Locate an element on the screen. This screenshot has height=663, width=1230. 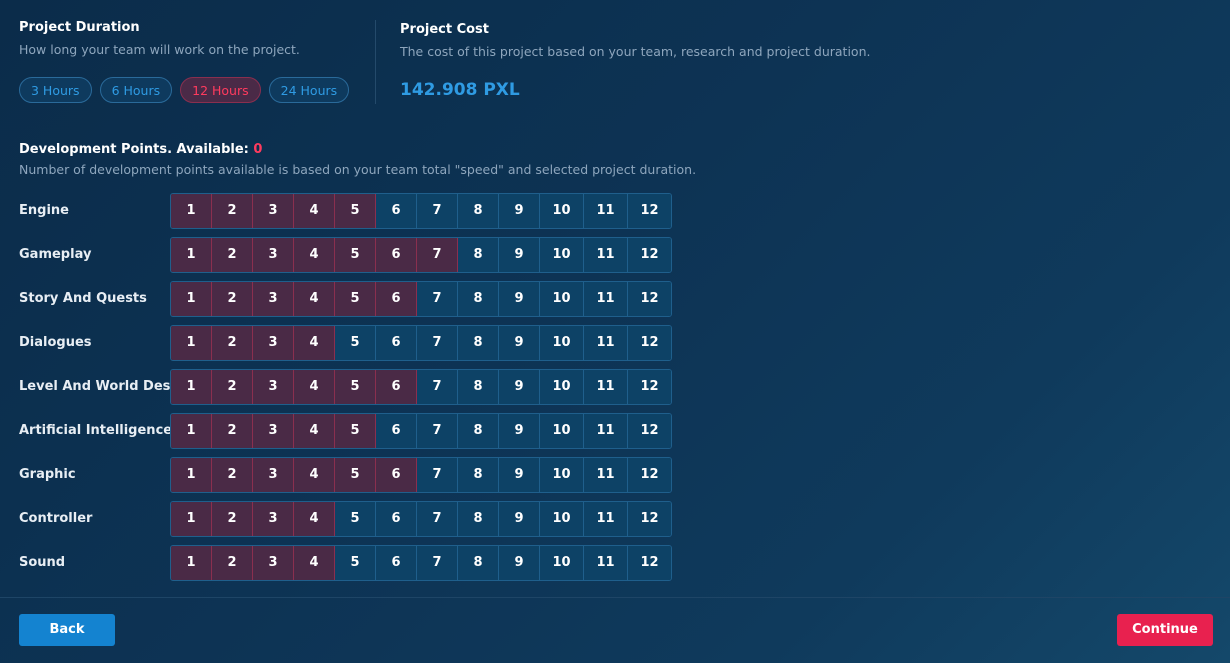
duration-option-6-hours: 6 Hours is located at coordinates (136, 90).